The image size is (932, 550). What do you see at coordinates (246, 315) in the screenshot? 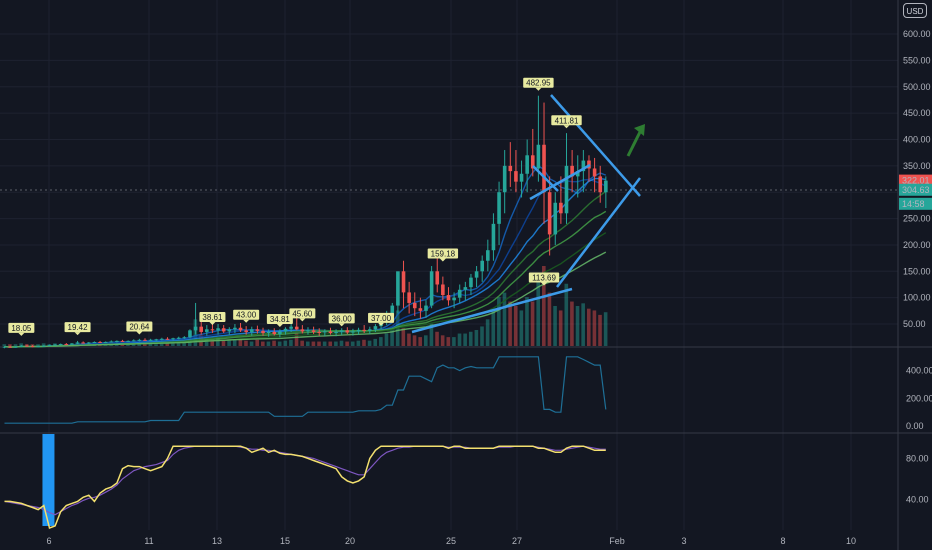
I see `price-tag-label: 43.00` at bounding box center [246, 315].